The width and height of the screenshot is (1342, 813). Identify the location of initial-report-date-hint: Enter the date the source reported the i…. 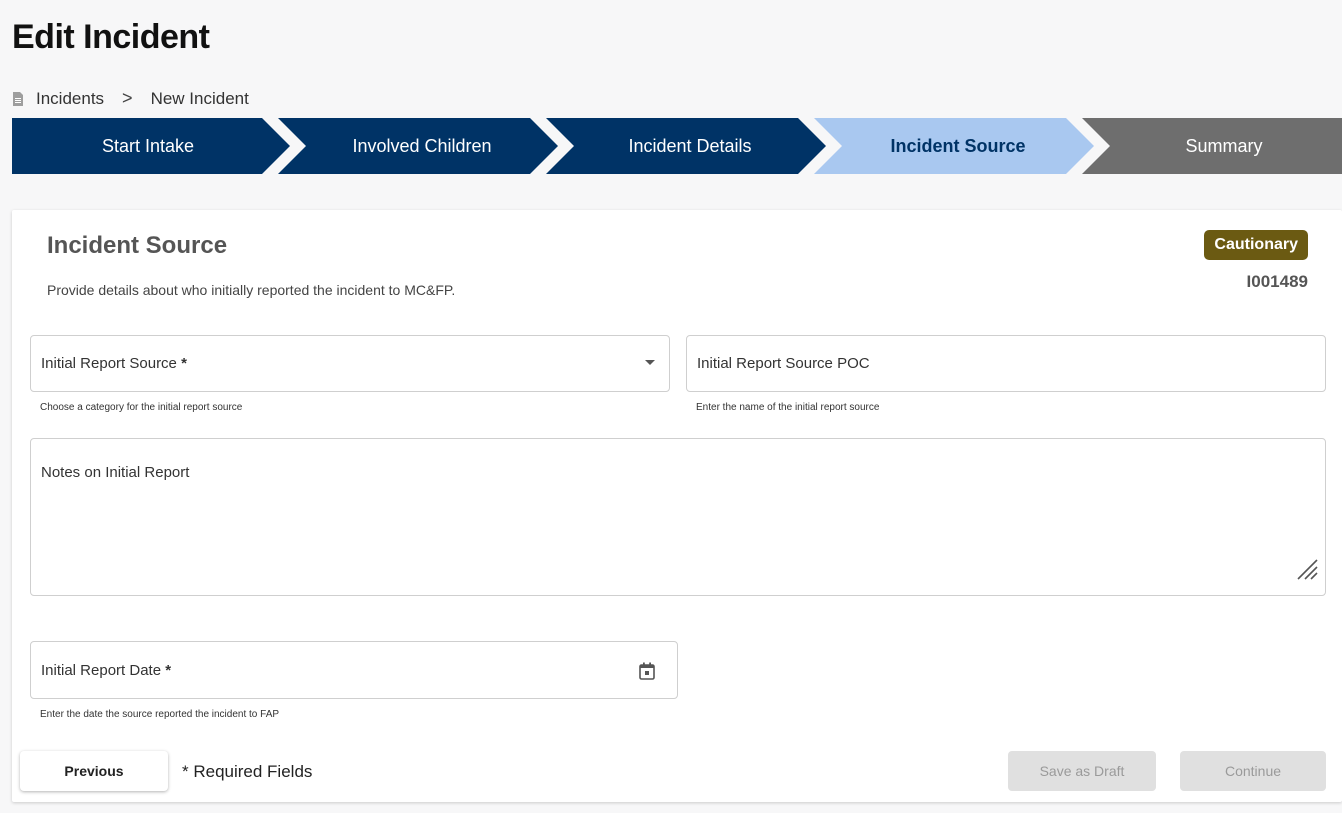
(160, 714).